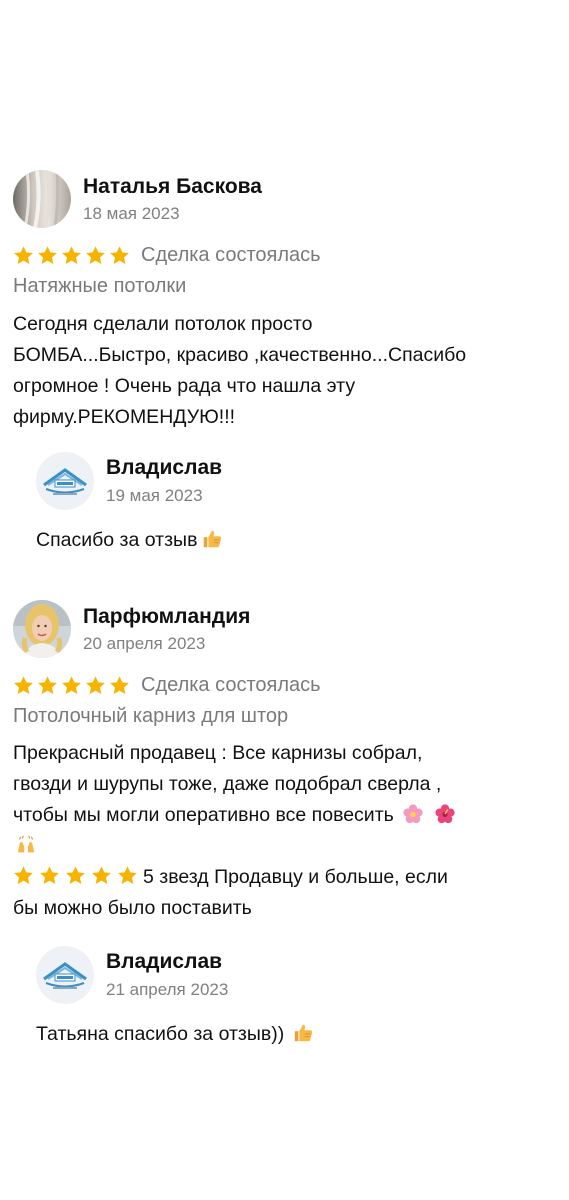  I want to click on review-text-line: 5 звезд Продавцу и больше, если, so click(278, 877).